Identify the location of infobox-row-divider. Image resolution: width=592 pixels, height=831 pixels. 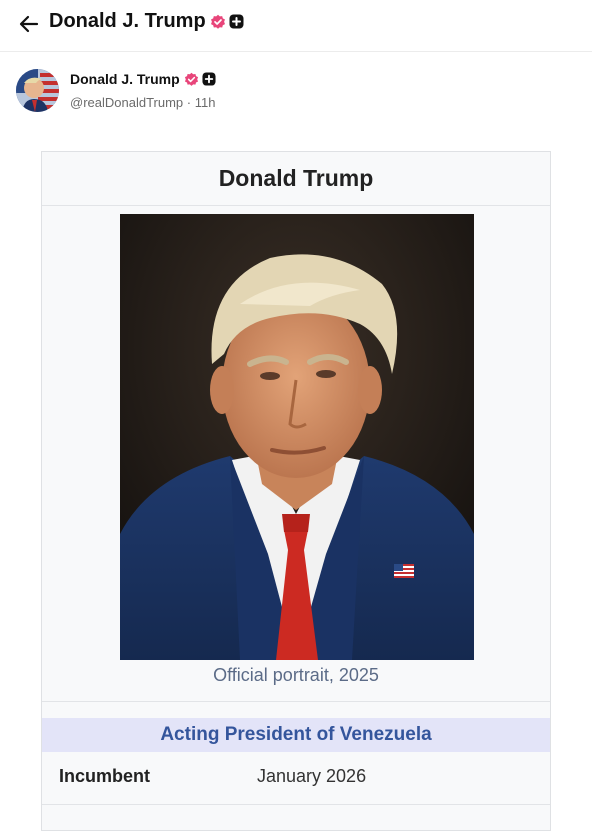
(296, 804).